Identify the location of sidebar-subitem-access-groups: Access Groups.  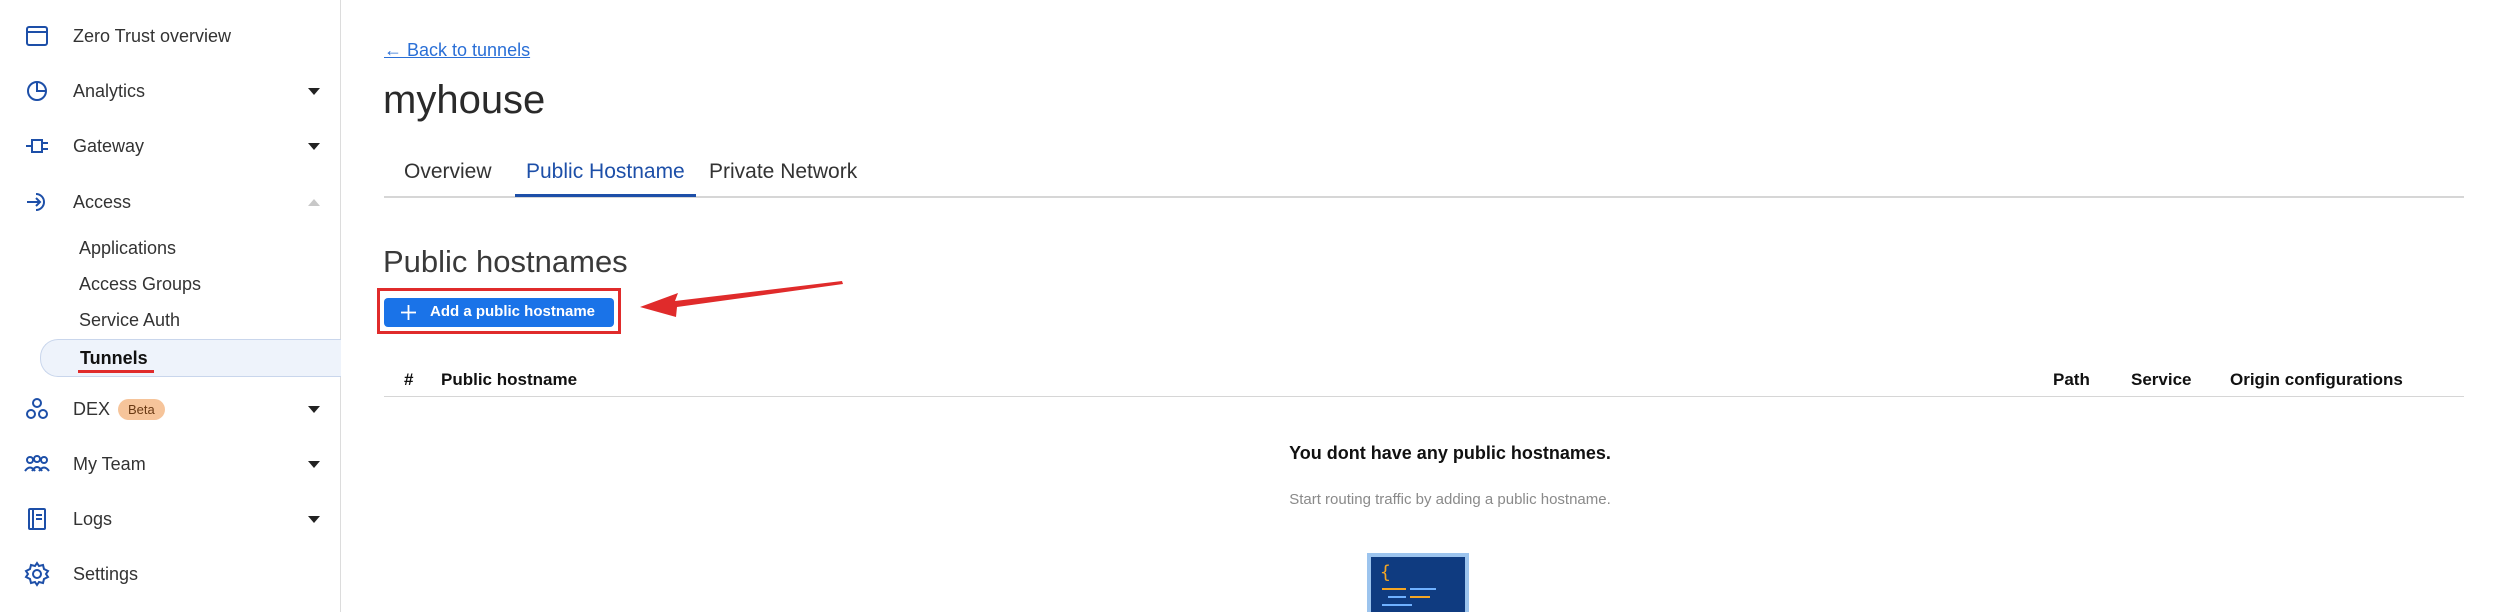
(190, 284).